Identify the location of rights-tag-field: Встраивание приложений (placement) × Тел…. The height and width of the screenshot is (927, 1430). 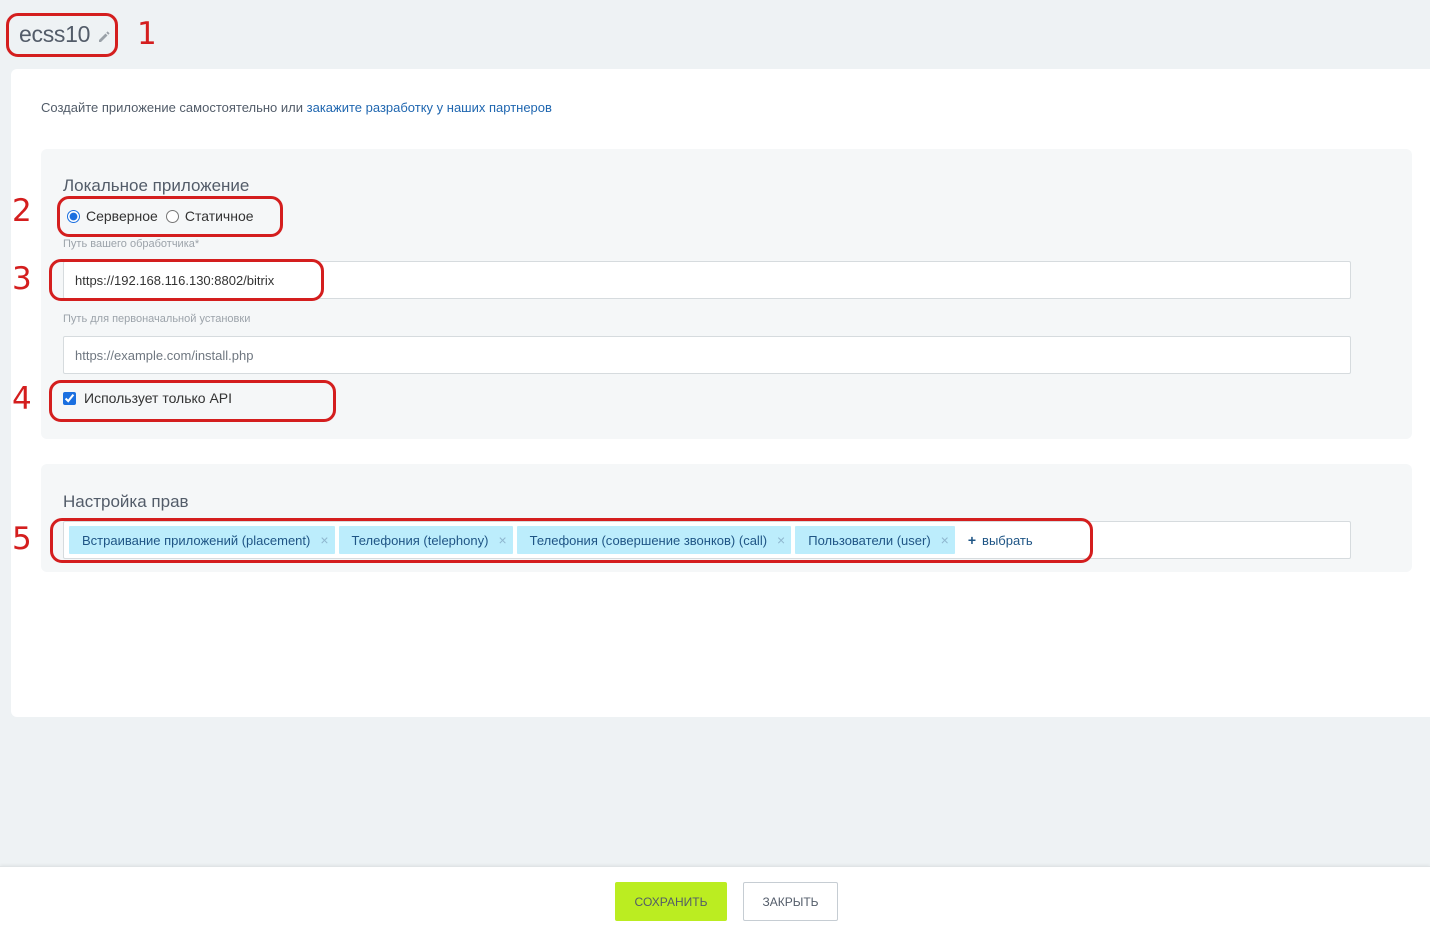
(707, 540).